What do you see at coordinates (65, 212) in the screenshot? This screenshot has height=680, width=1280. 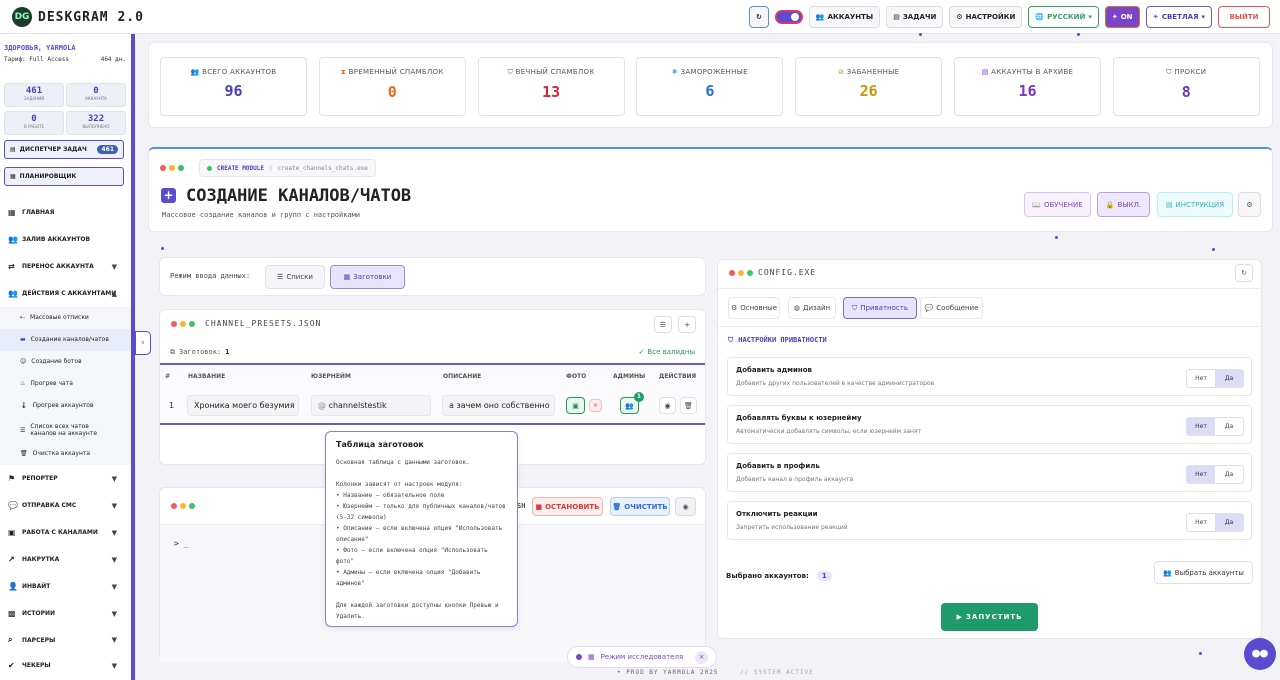 I see `sidebar-item-home: ▦ ГЛАВНАЯ` at bounding box center [65, 212].